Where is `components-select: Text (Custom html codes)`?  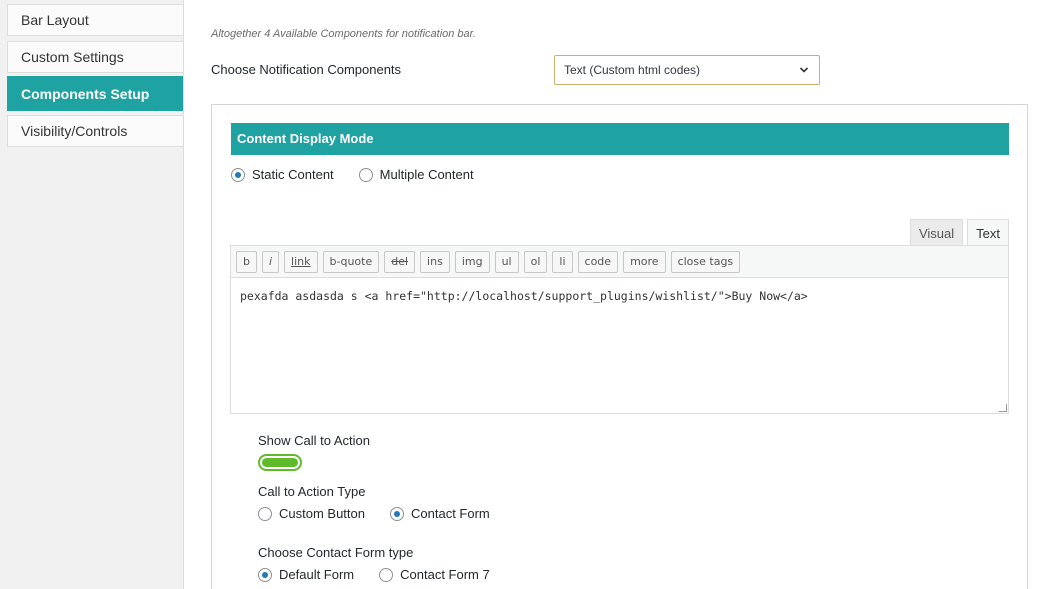 components-select: Text (Custom html codes) is located at coordinates (687, 70).